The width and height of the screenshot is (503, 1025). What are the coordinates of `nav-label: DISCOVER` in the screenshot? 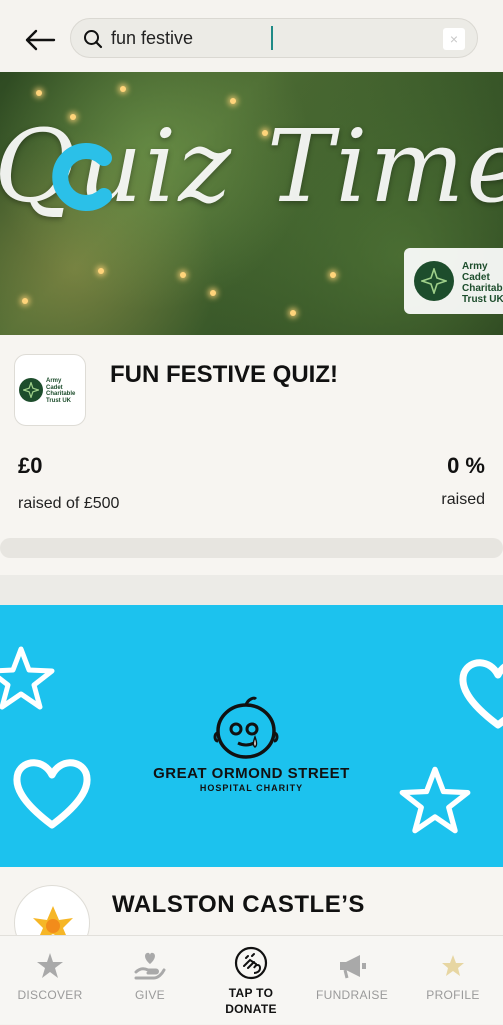 It's located at (50, 995).